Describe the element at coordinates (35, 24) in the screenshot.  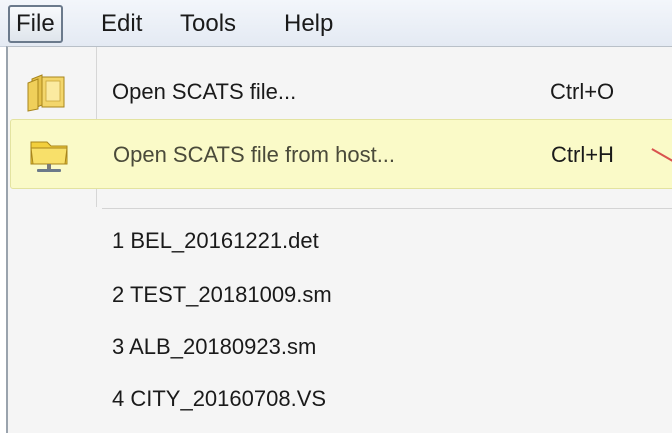
I see `menu-file: File` at that location.